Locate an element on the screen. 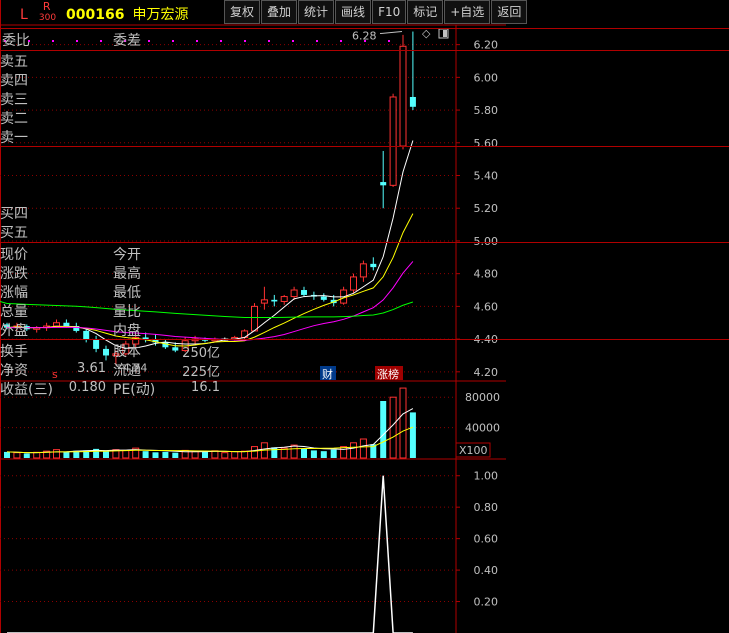 The width and height of the screenshot is (729, 633). stock-header: L R 300 000166 申万宏源 is located at coordinates (104, 13).